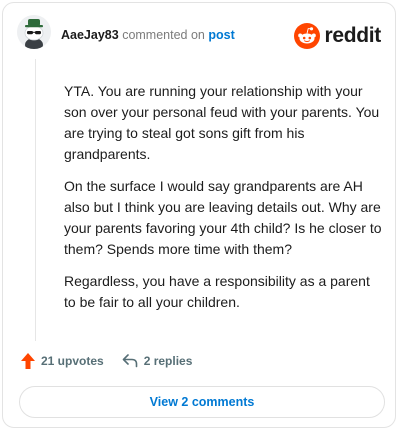  Describe the element at coordinates (352, 35) in the screenshot. I see `reddit-wordmark: reddit` at that location.